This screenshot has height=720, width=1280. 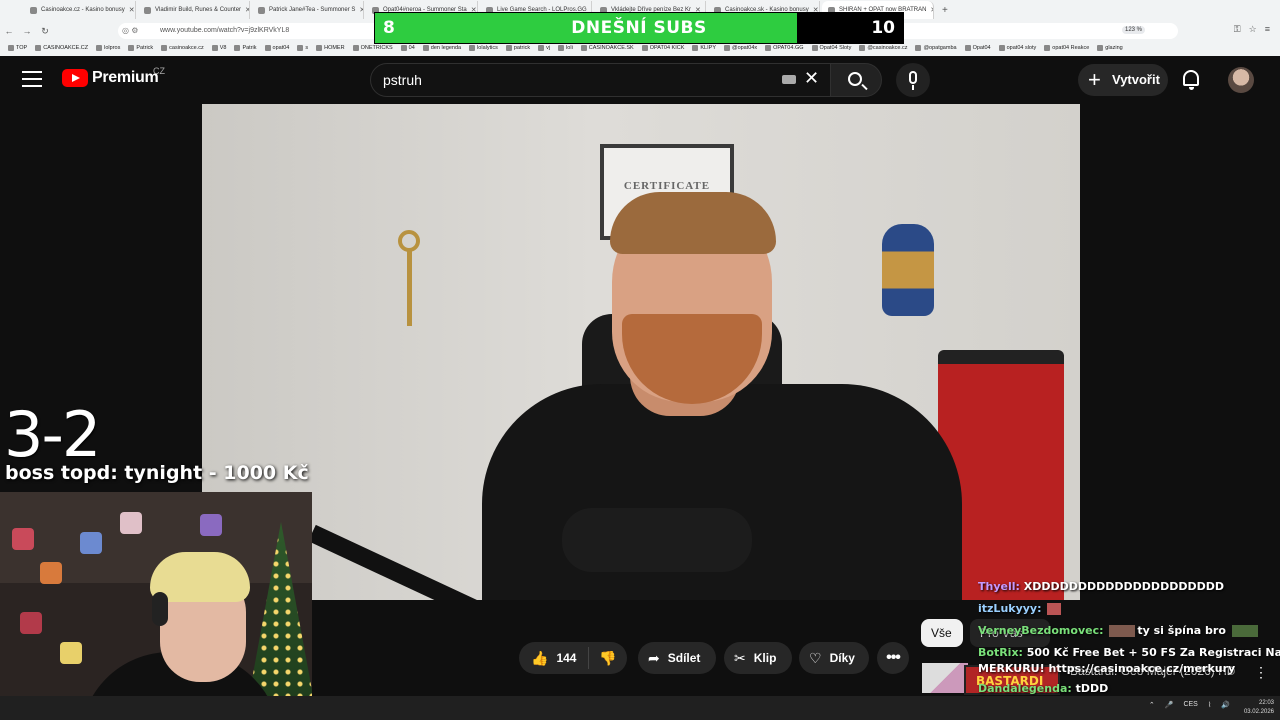 I want to click on youtube-logo: Premium, so click(x=110, y=78).